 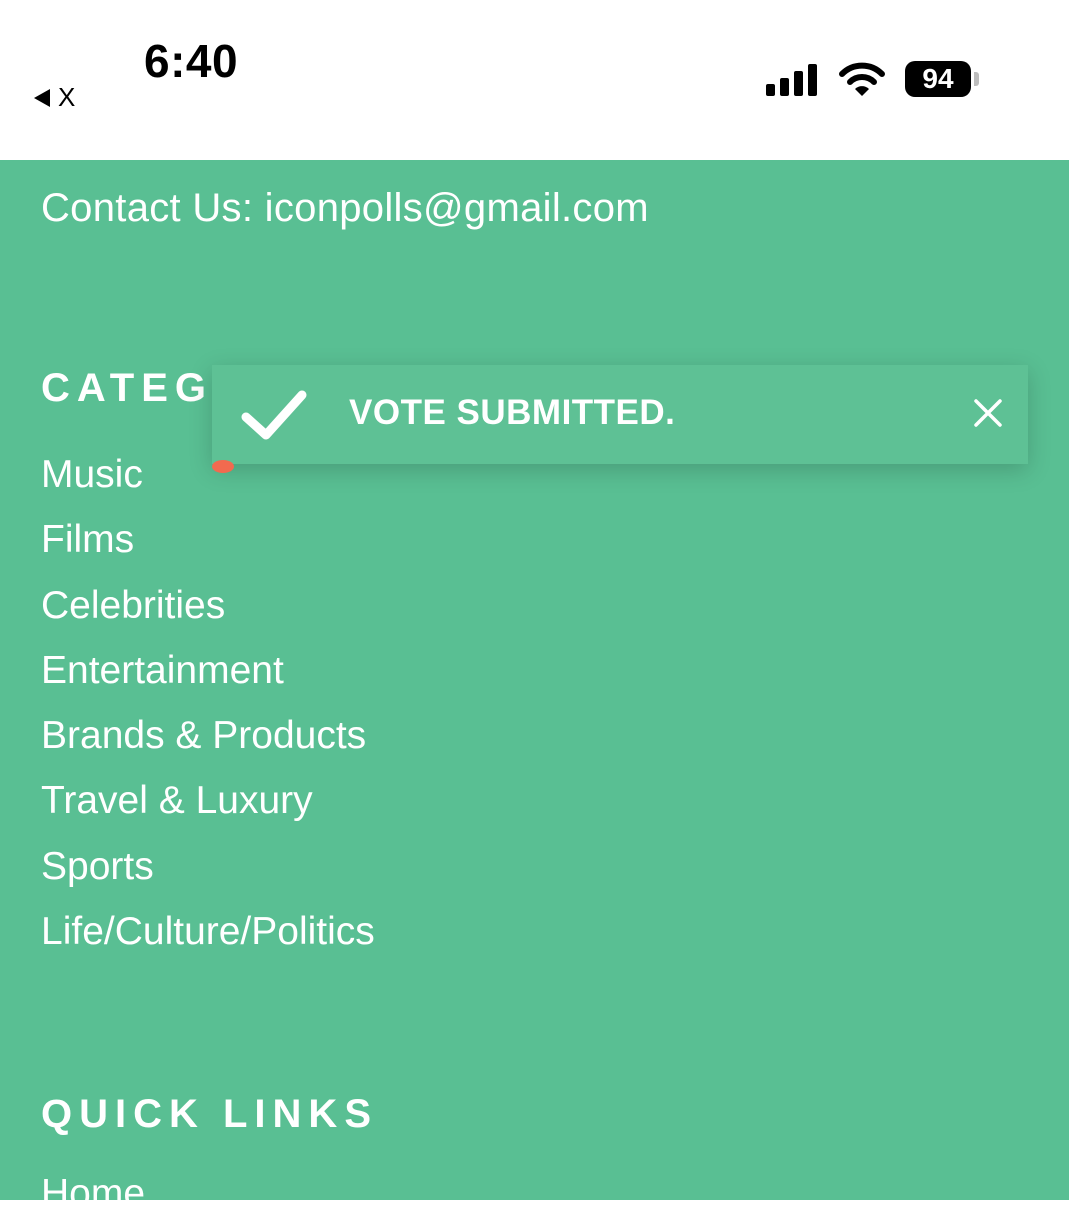 What do you see at coordinates (208, 544) in the screenshot?
I see `category-link-films: Films` at bounding box center [208, 544].